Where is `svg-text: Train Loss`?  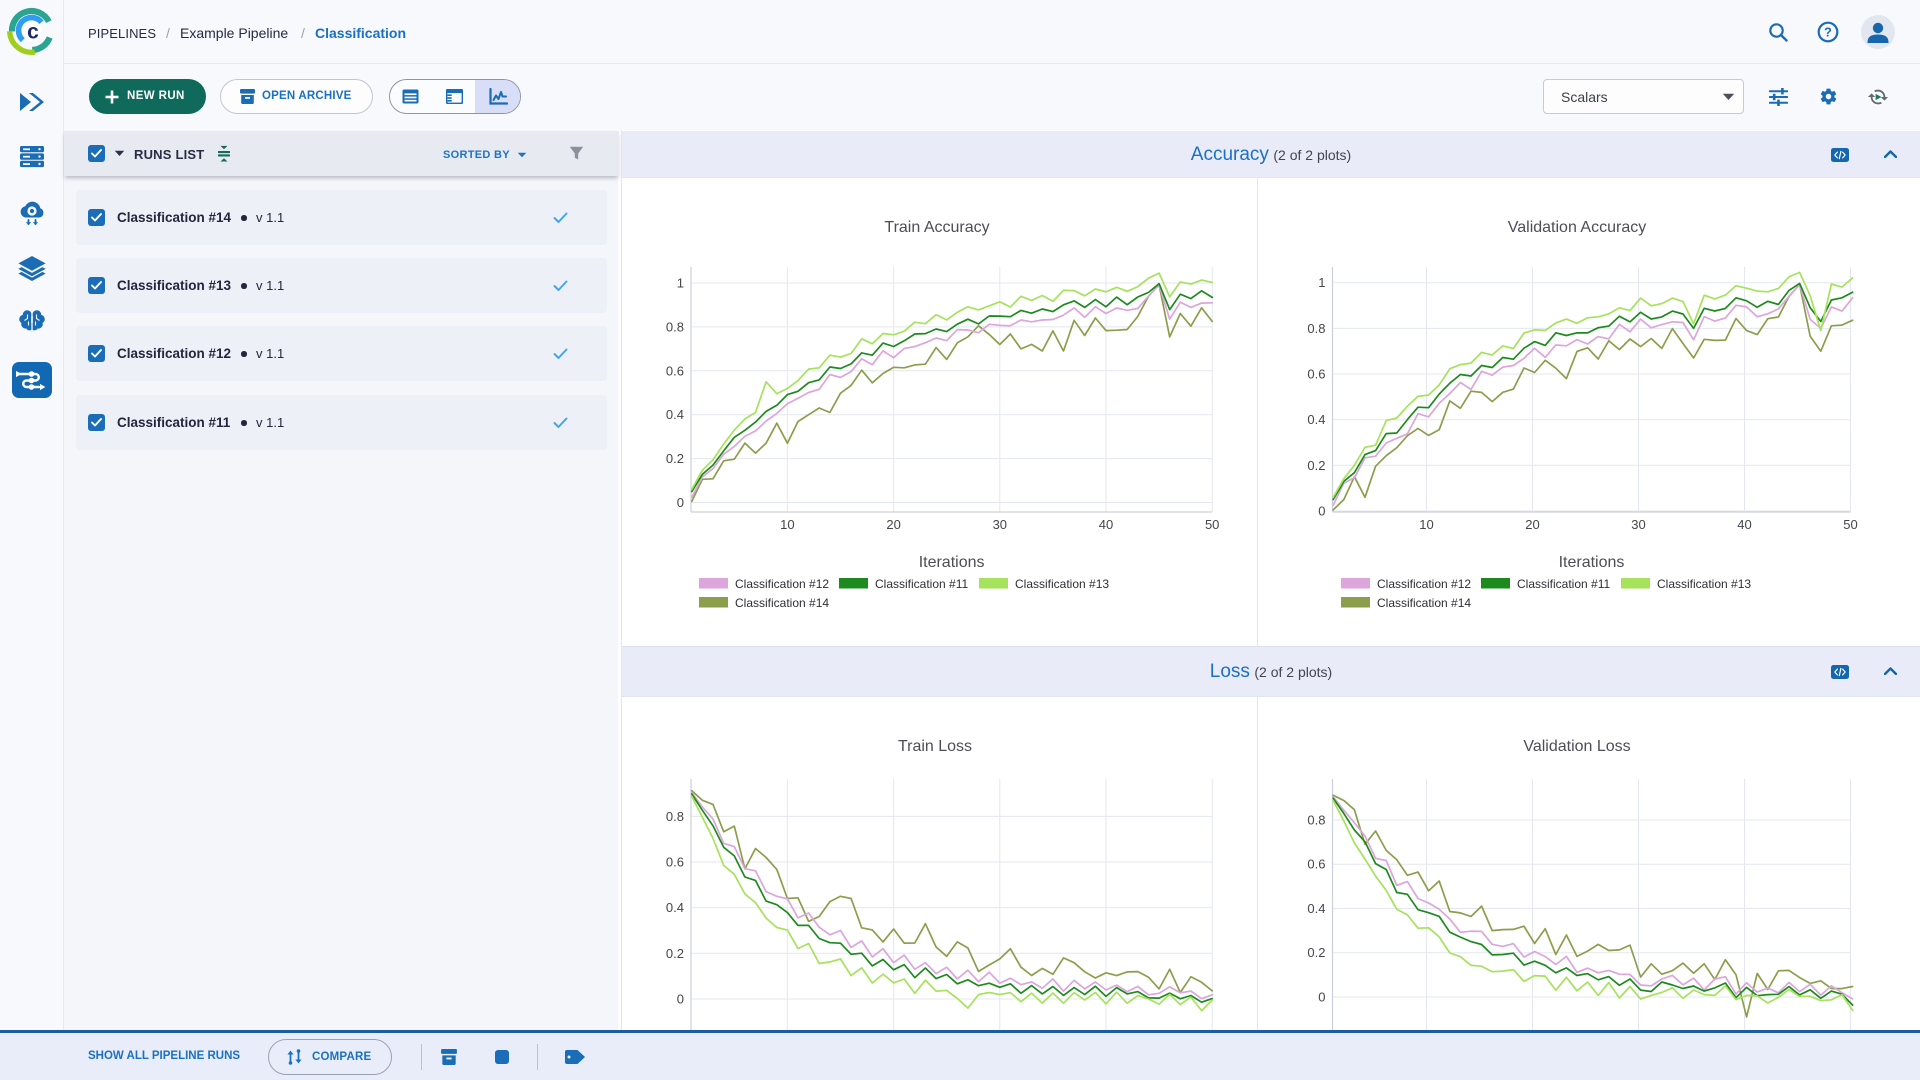 svg-text: Train Loss is located at coordinates (935, 746).